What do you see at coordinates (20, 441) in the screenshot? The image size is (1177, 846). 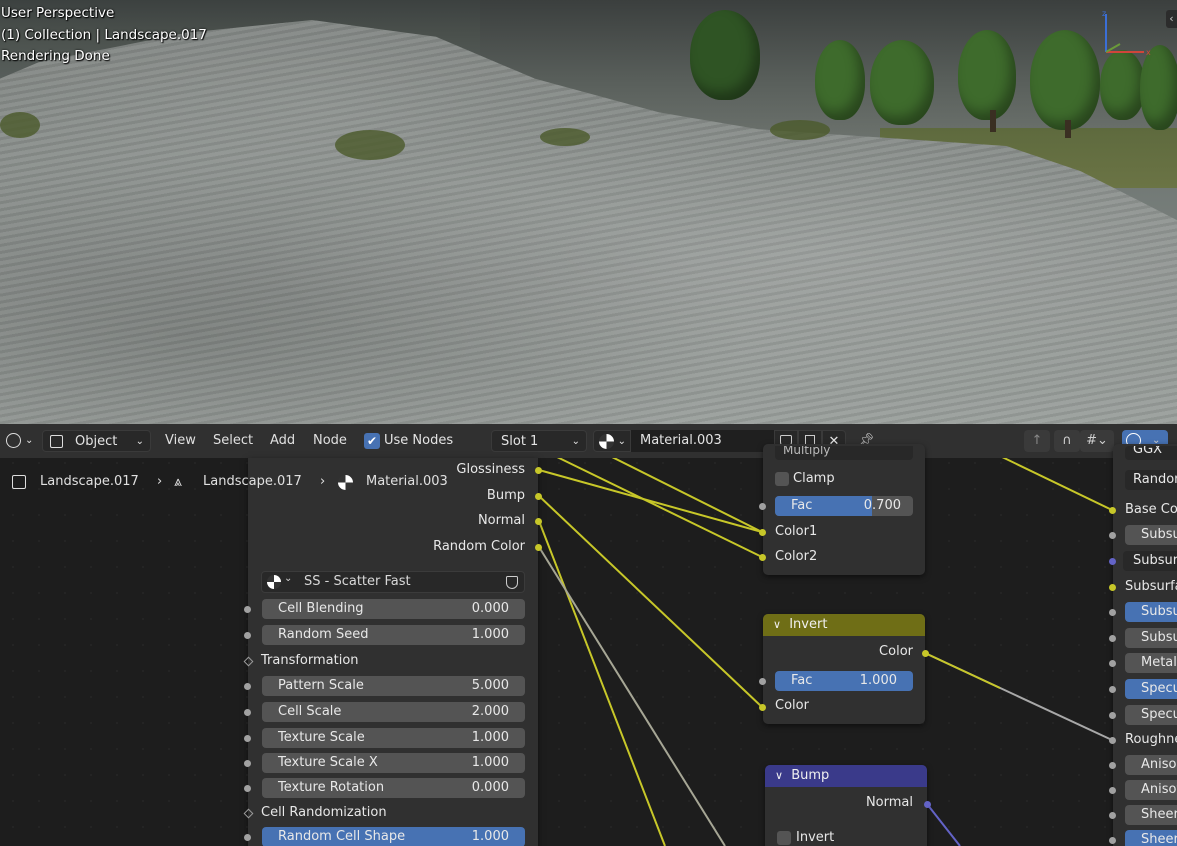 I see `editor-type-button: ⌄` at bounding box center [20, 441].